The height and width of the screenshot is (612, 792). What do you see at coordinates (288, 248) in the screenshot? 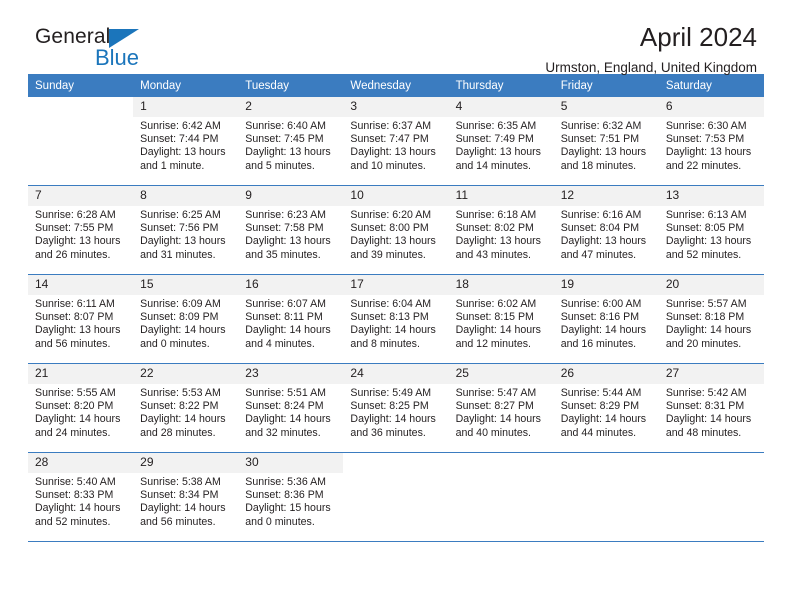
I see `daylight-text: Daylight: 13 hours and 35 minutes.` at bounding box center [288, 248].